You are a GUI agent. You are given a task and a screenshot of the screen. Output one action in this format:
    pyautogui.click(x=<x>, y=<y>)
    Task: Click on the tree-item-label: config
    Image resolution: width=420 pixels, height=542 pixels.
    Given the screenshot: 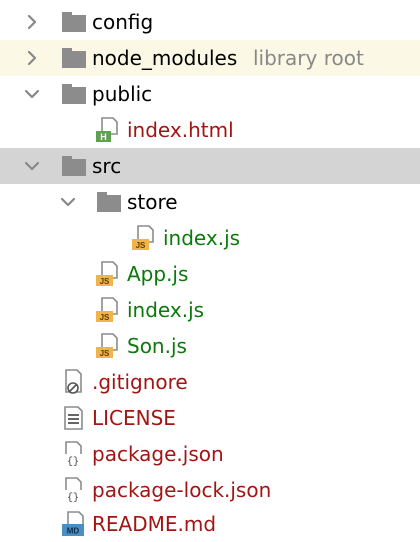 What is the action you would take?
    pyautogui.click(x=123, y=22)
    